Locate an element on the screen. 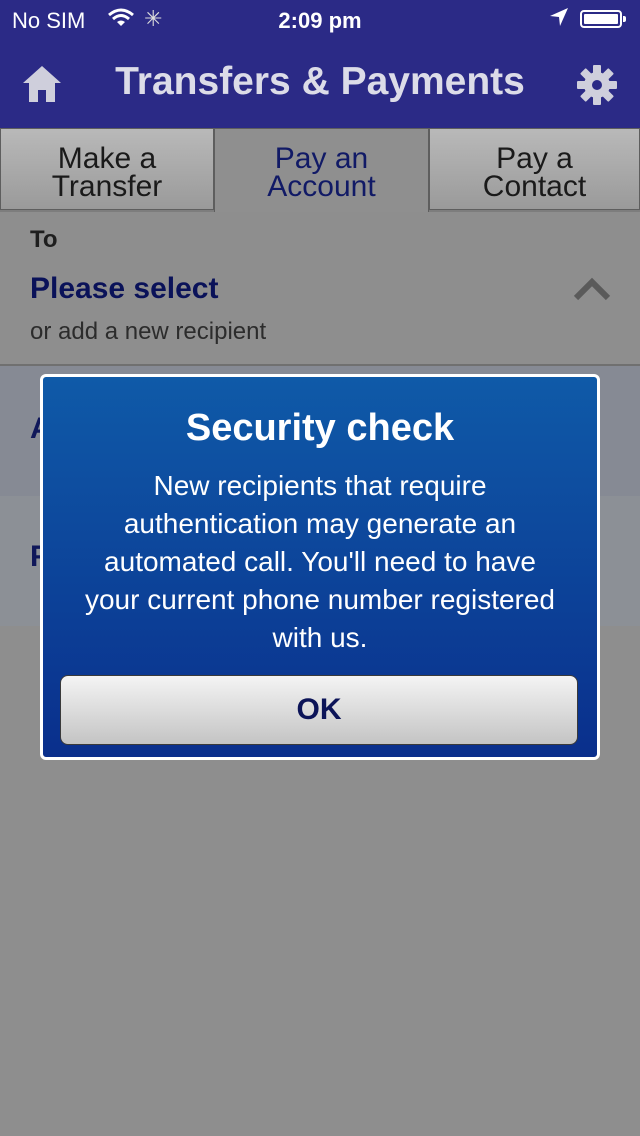 The image size is (640, 1136). tab-label-line2: Contact is located at coordinates (534, 186).